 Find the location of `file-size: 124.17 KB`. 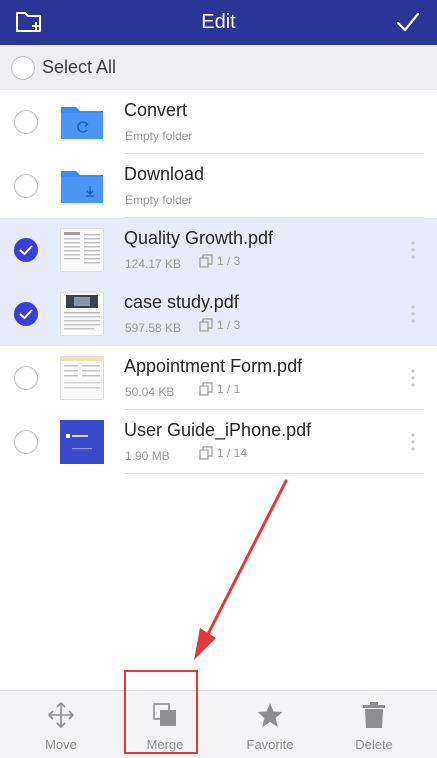

file-size: 124.17 KB is located at coordinates (153, 264).